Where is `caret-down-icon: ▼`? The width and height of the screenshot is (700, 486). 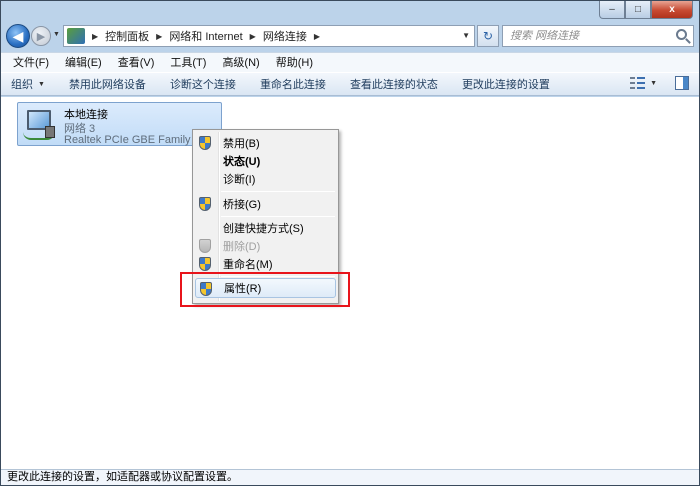 caret-down-icon: ▼ is located at coordinates (41, 84).